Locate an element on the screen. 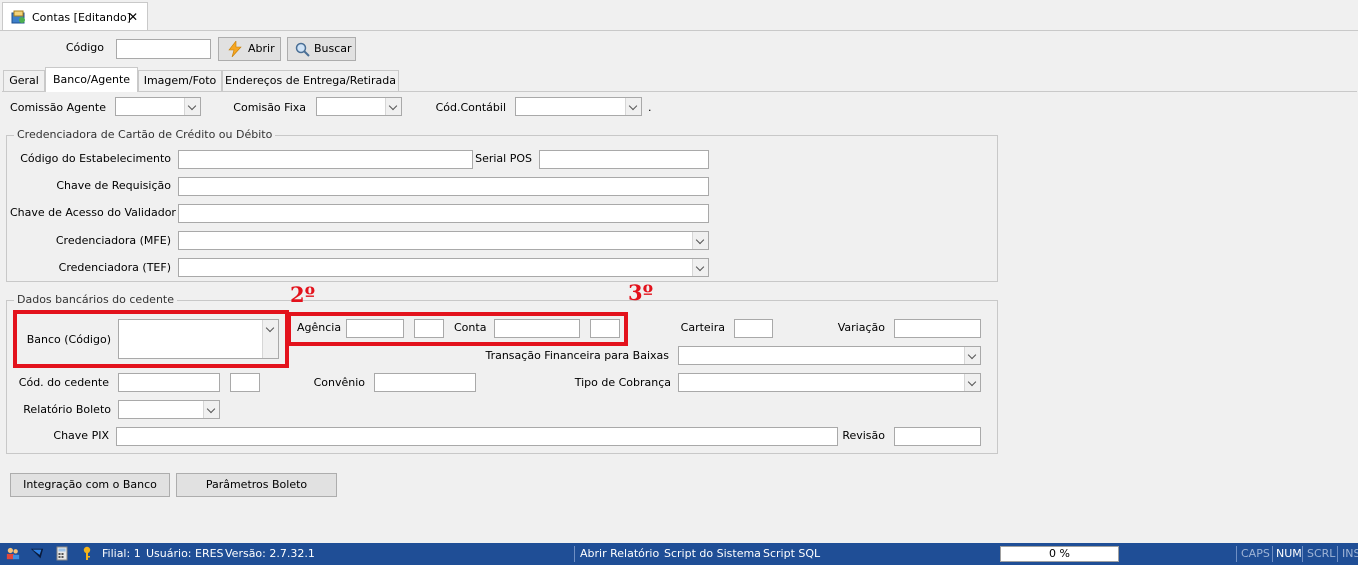 The width and height of the screenshot is (1358, 565). bancarios-group-title: Dados bancários do cedente is located at coordinates (95, 300).